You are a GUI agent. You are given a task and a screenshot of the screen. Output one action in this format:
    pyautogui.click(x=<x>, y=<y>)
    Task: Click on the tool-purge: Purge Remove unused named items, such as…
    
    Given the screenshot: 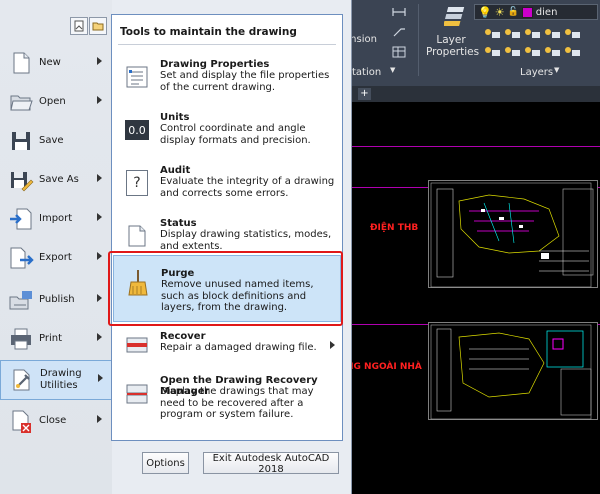 What is the action you would take?
    pyautogui.click(x=227, y=288)
    